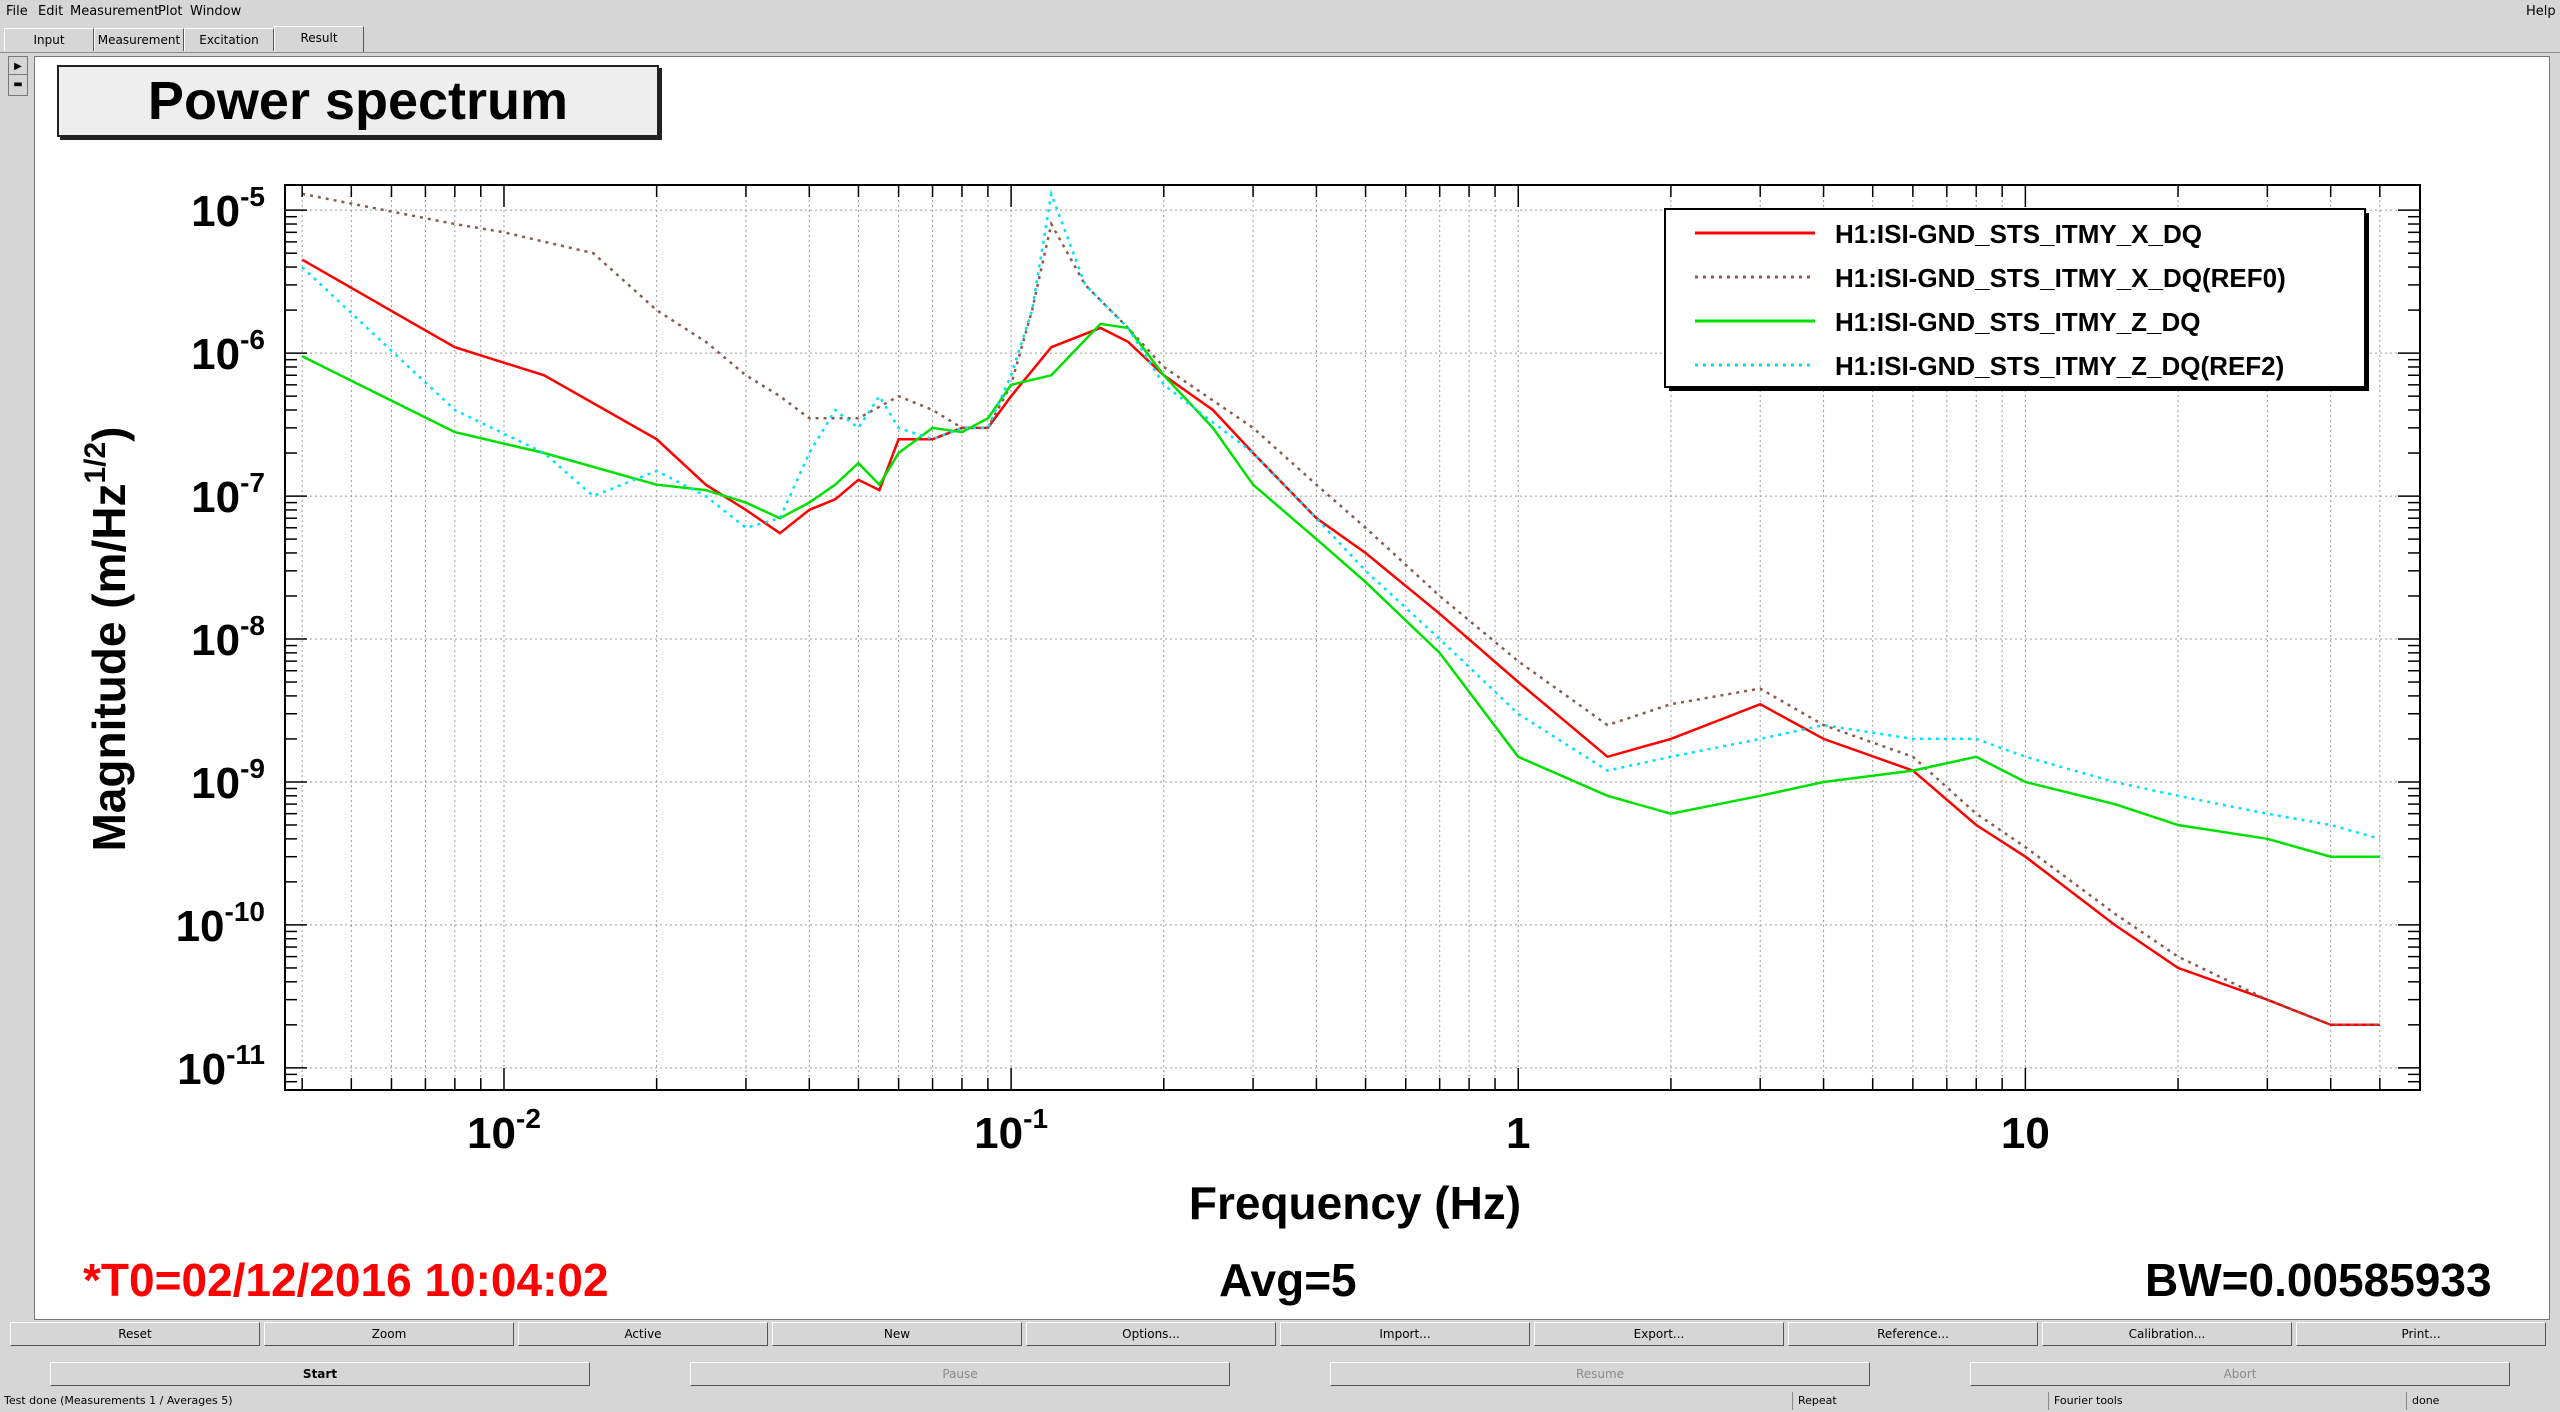 Image resolution: width=2560 pixels, height=1412 pixels. Describe the element at coordinates (228, 637) in the screenshot. I see `y-tick-label: 10-8` at that location.